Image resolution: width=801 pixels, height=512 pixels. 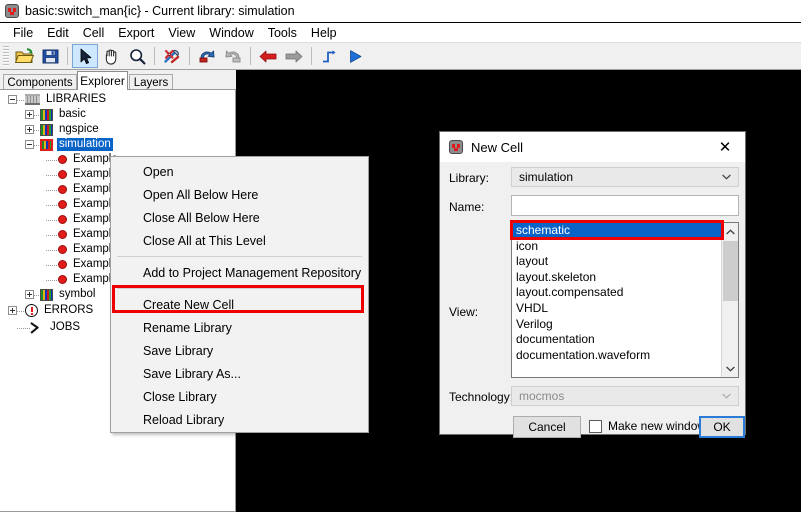 I want to click on view-option-layout-skeleton: layout.skeleton, so click(x=625, y=278).